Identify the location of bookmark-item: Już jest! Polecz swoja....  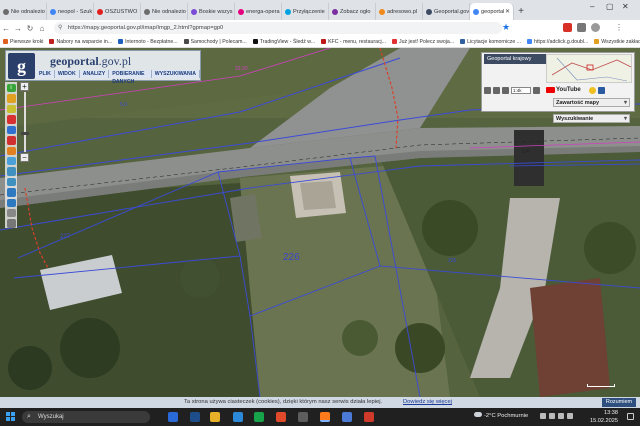
(423, 42).